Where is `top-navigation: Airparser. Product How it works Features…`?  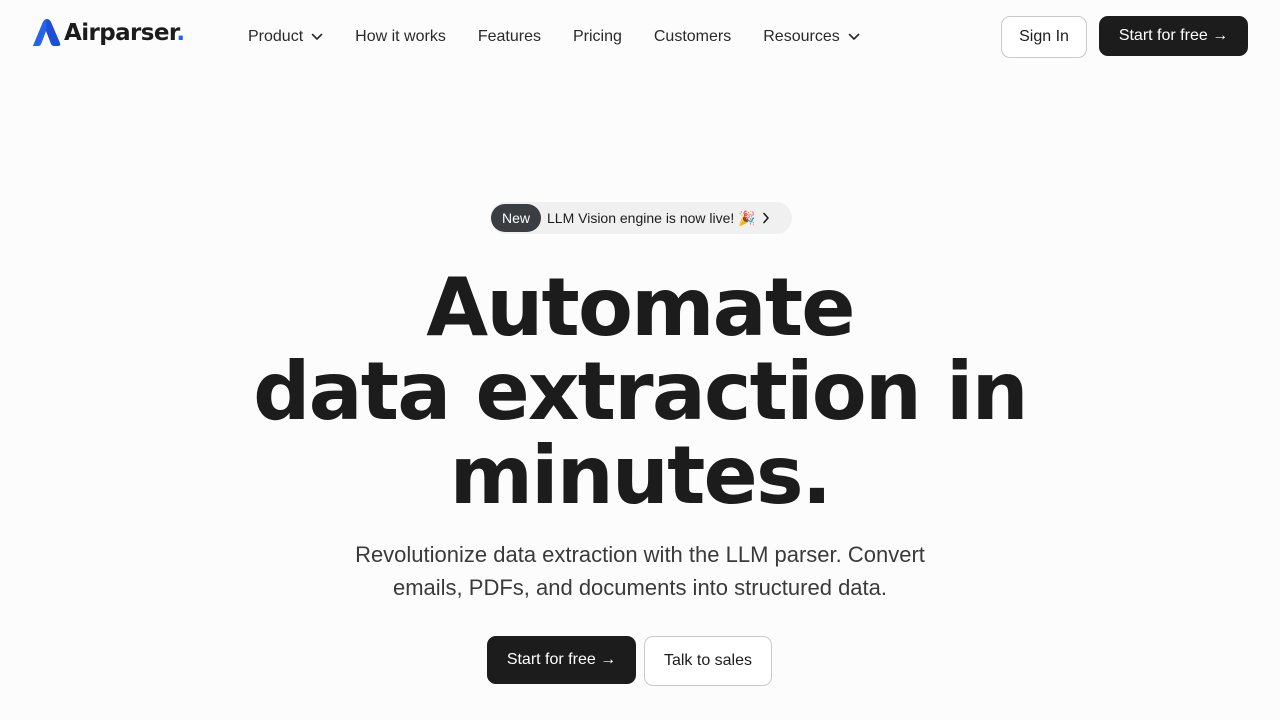 top-navigation: Airparser. Product How it works Features… is located at coordinates (640, 37).